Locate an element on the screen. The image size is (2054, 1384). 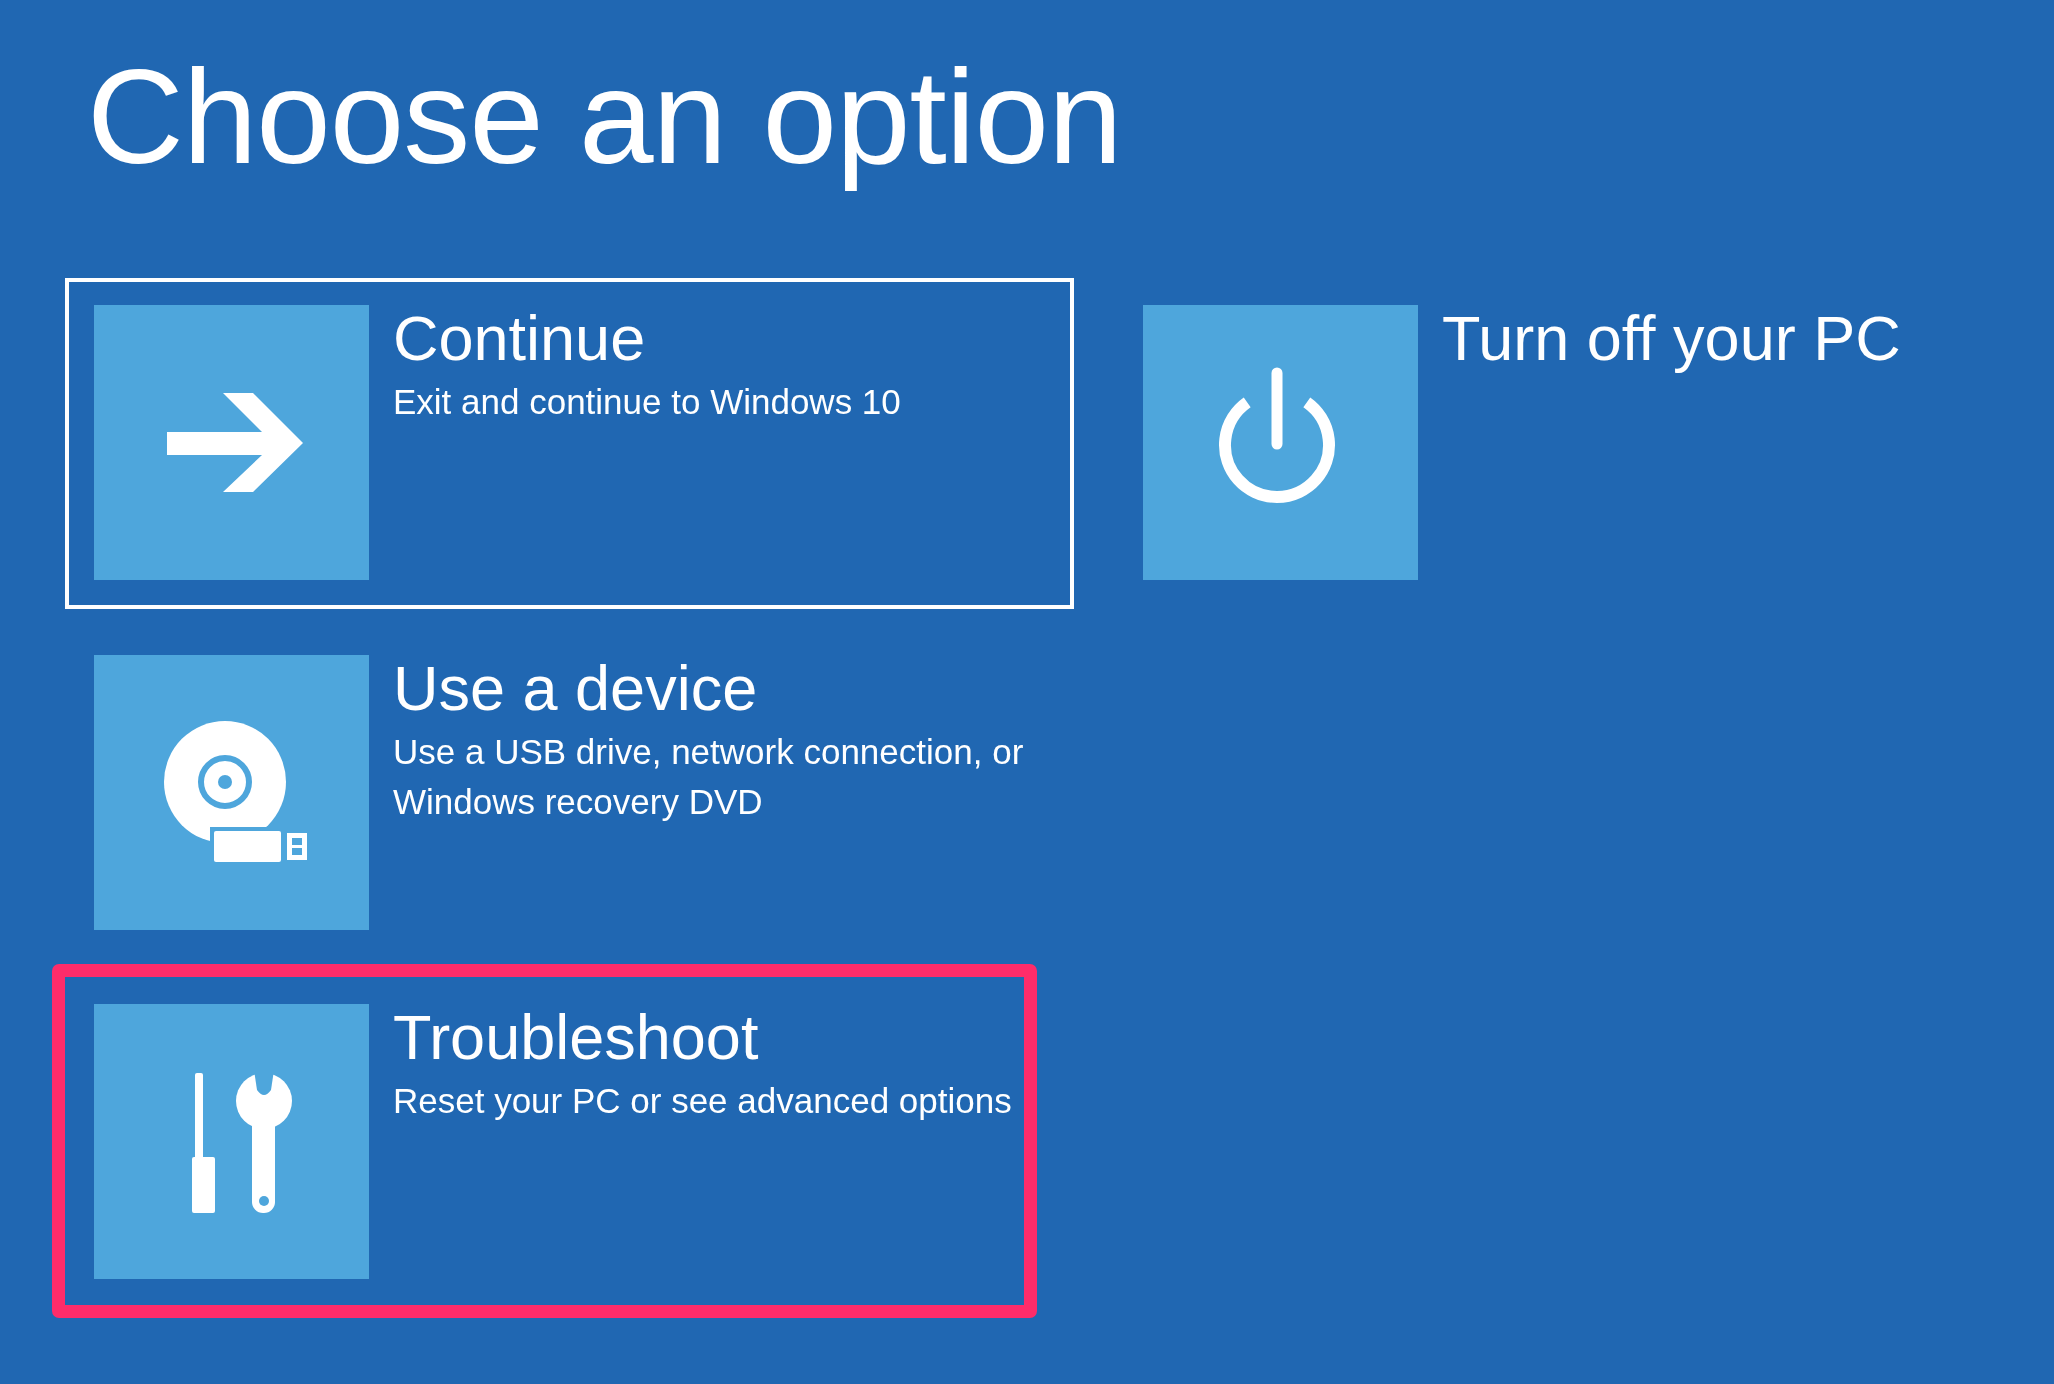
option-button: Continue Exit and continue to Windows 10 is located at coordinates (569, 443).